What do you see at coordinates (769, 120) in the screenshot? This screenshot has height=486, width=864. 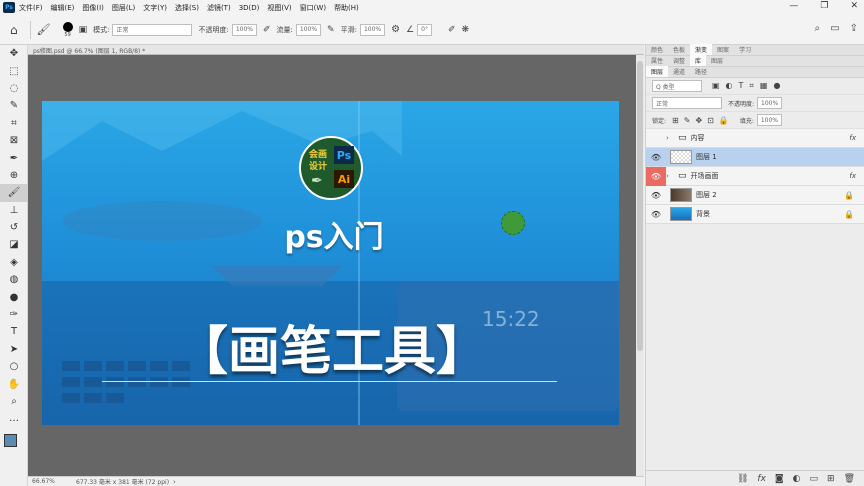 I see `fill-input: 100%` at bounding box center [769, 120].